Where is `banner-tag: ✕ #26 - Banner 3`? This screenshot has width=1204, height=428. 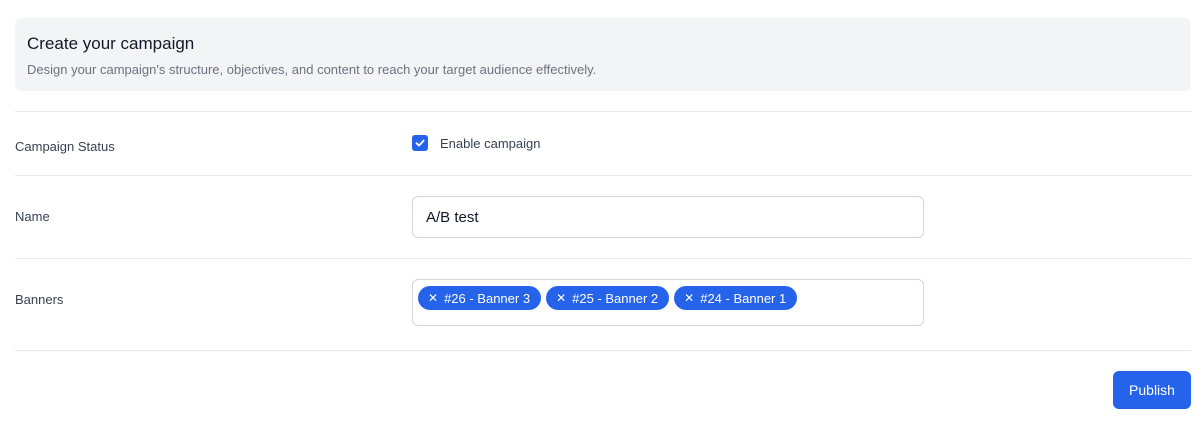
banner-tag: ✕ #26 - Banner 3 is located at coordinates (480, 298).